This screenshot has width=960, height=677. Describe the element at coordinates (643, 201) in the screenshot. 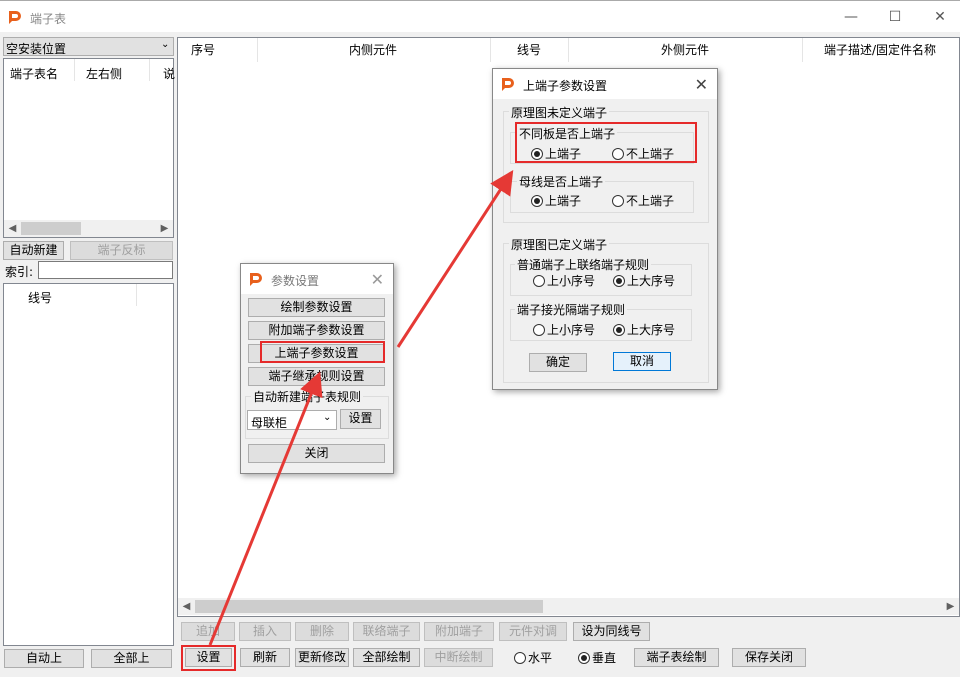

I see `bus-not-up-radio: 不上端子` at that location.